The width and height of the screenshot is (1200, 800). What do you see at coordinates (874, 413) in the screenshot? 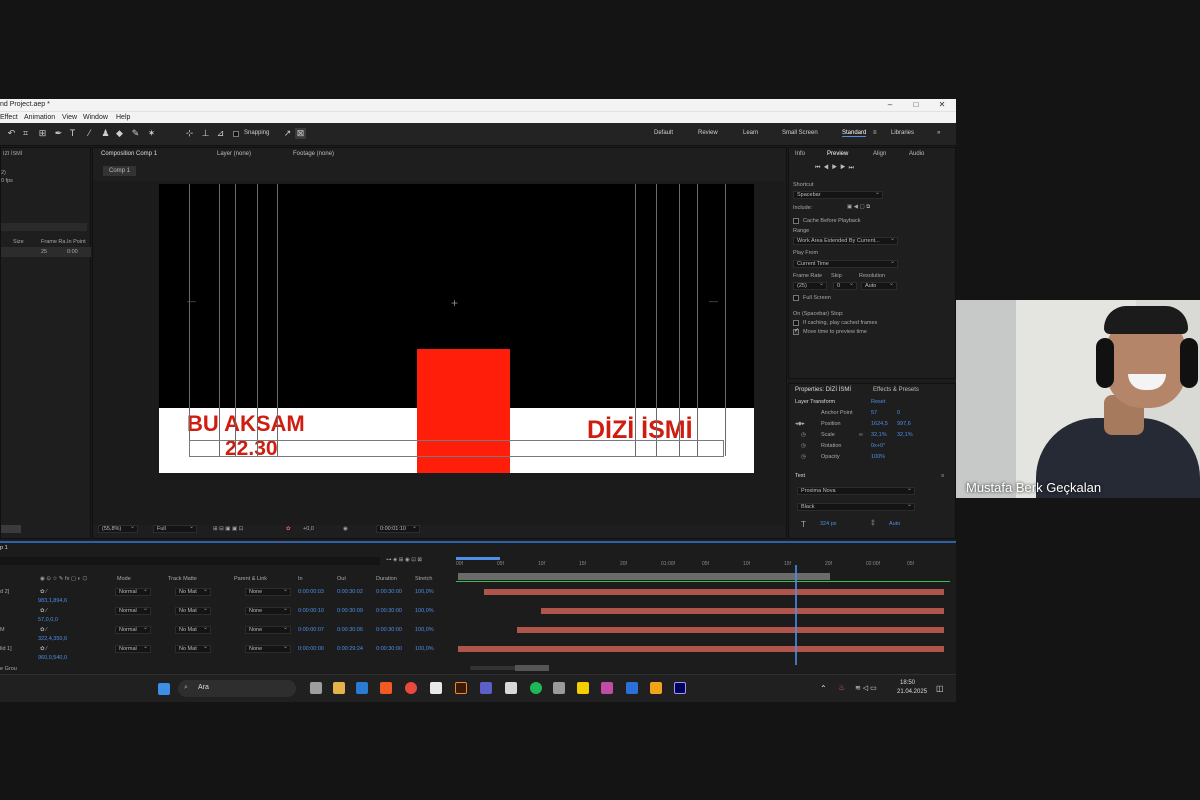
I see `prop-anchor-x: 57` at bounding box center [874, 413].